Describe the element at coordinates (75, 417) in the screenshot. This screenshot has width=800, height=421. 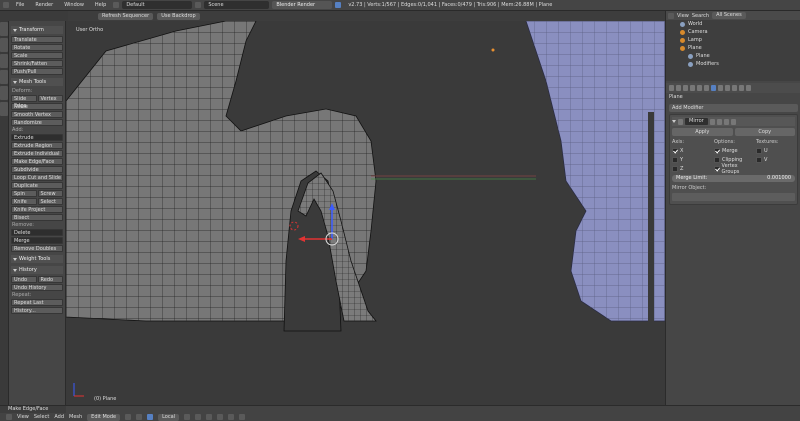
I see `menu-mesh: Mesh` at that location.